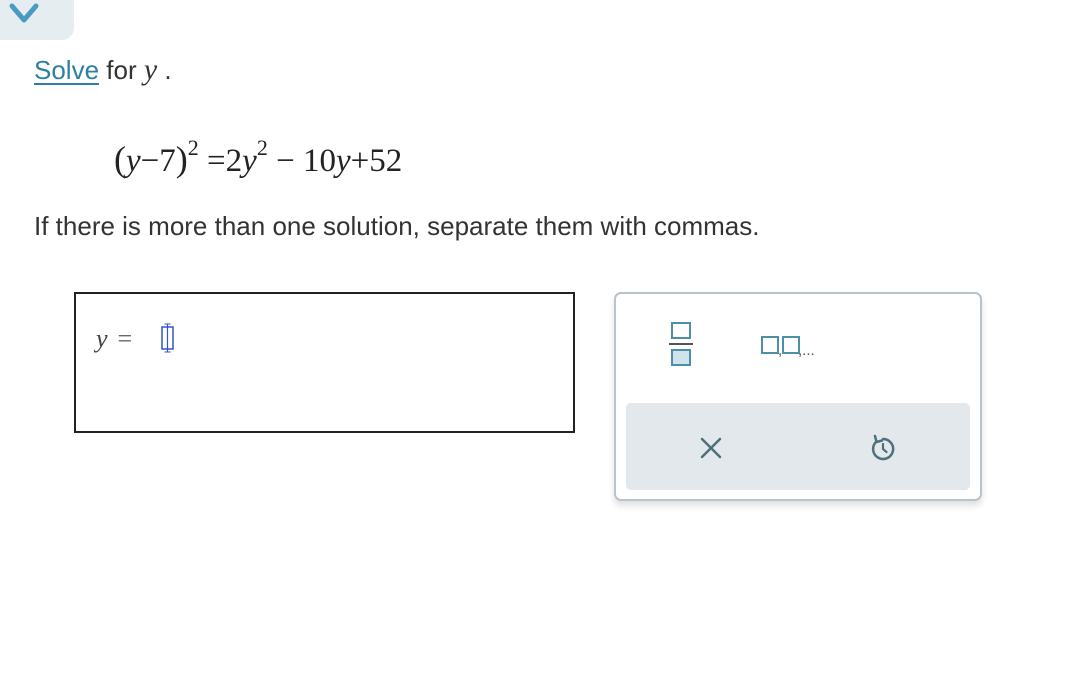  I want to click on input-cursor-icon, so click(167, 338).